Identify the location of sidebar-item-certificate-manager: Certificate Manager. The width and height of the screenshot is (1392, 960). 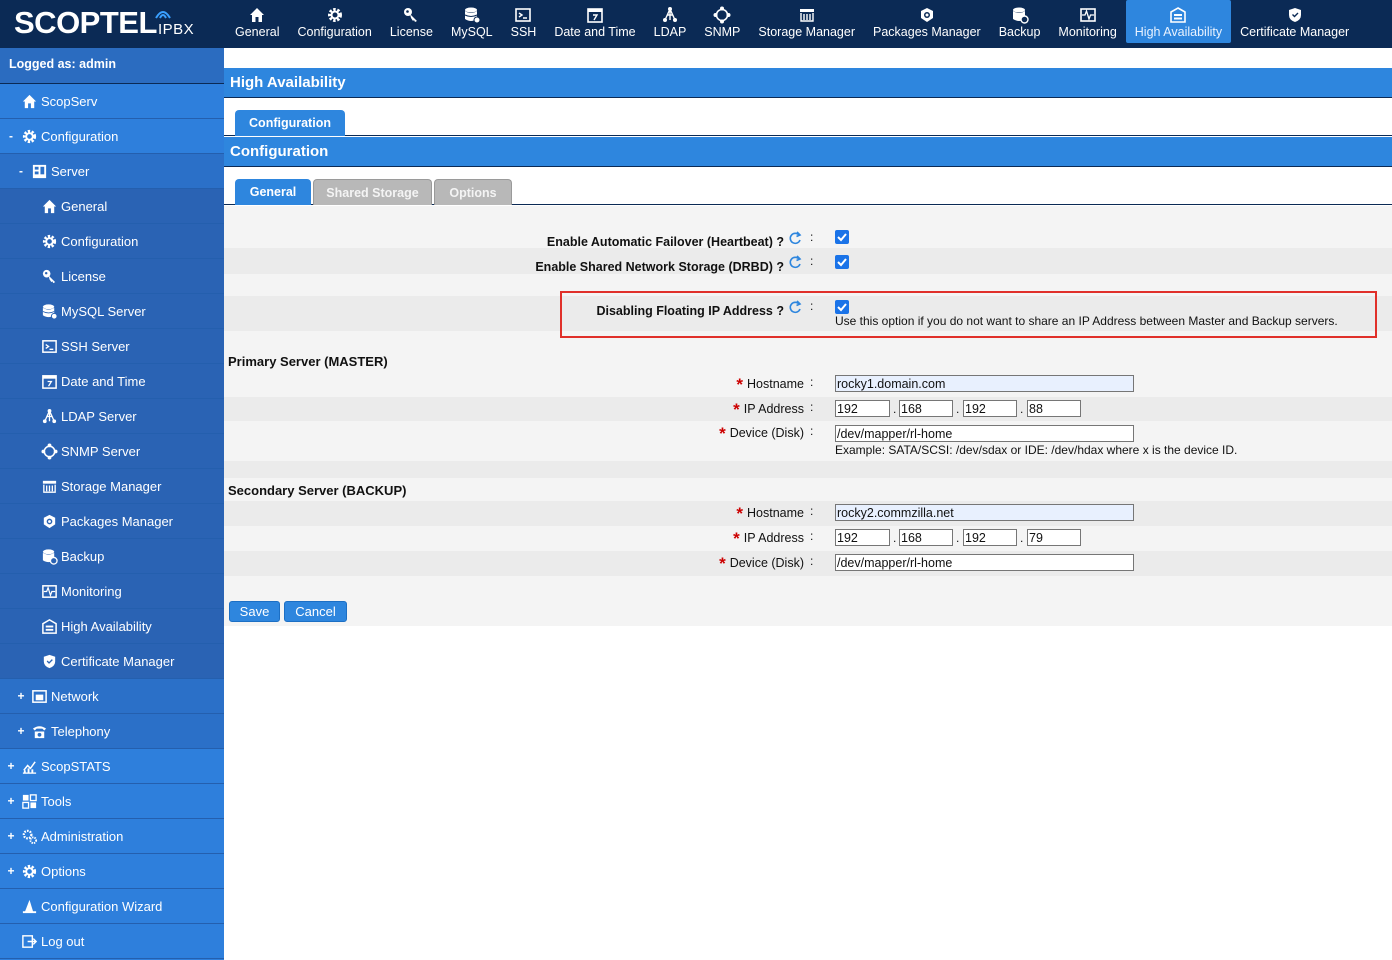
(112, 661).